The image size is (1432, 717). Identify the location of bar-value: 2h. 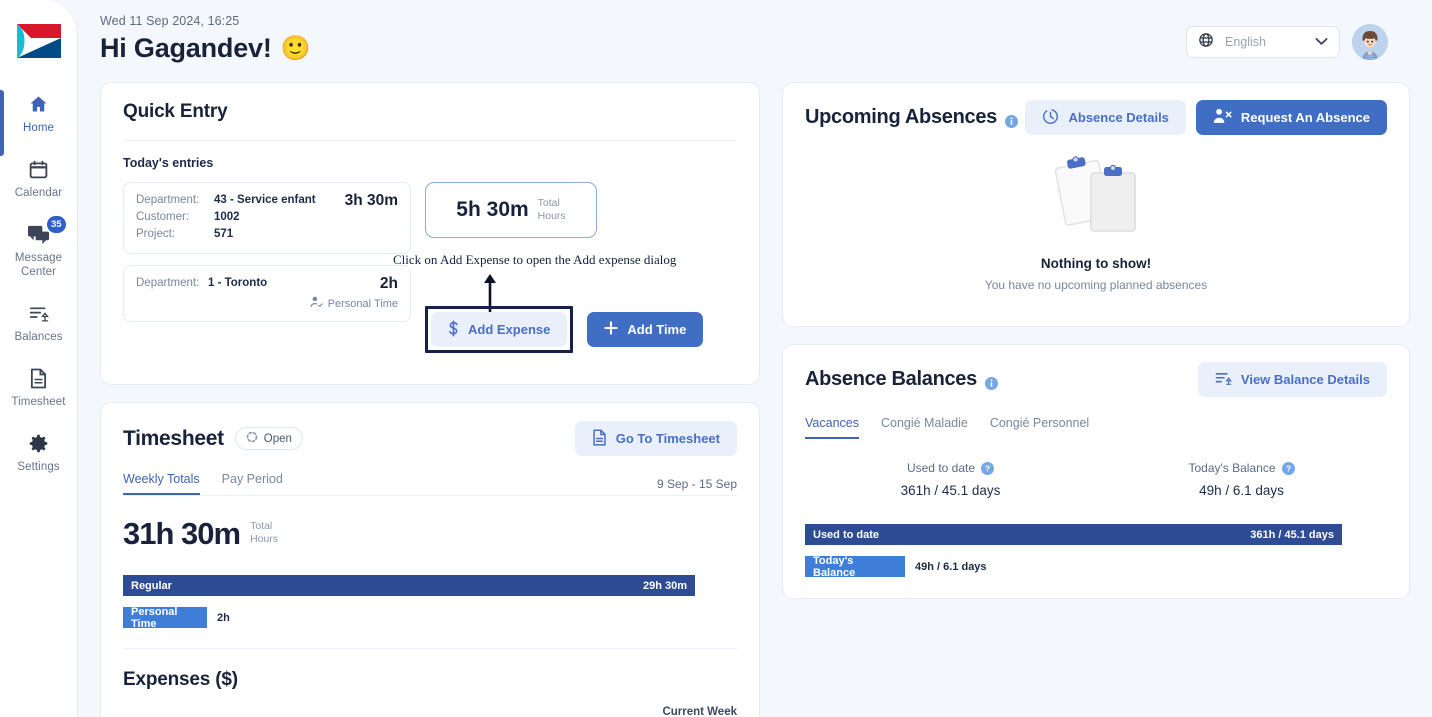
(223, 617).